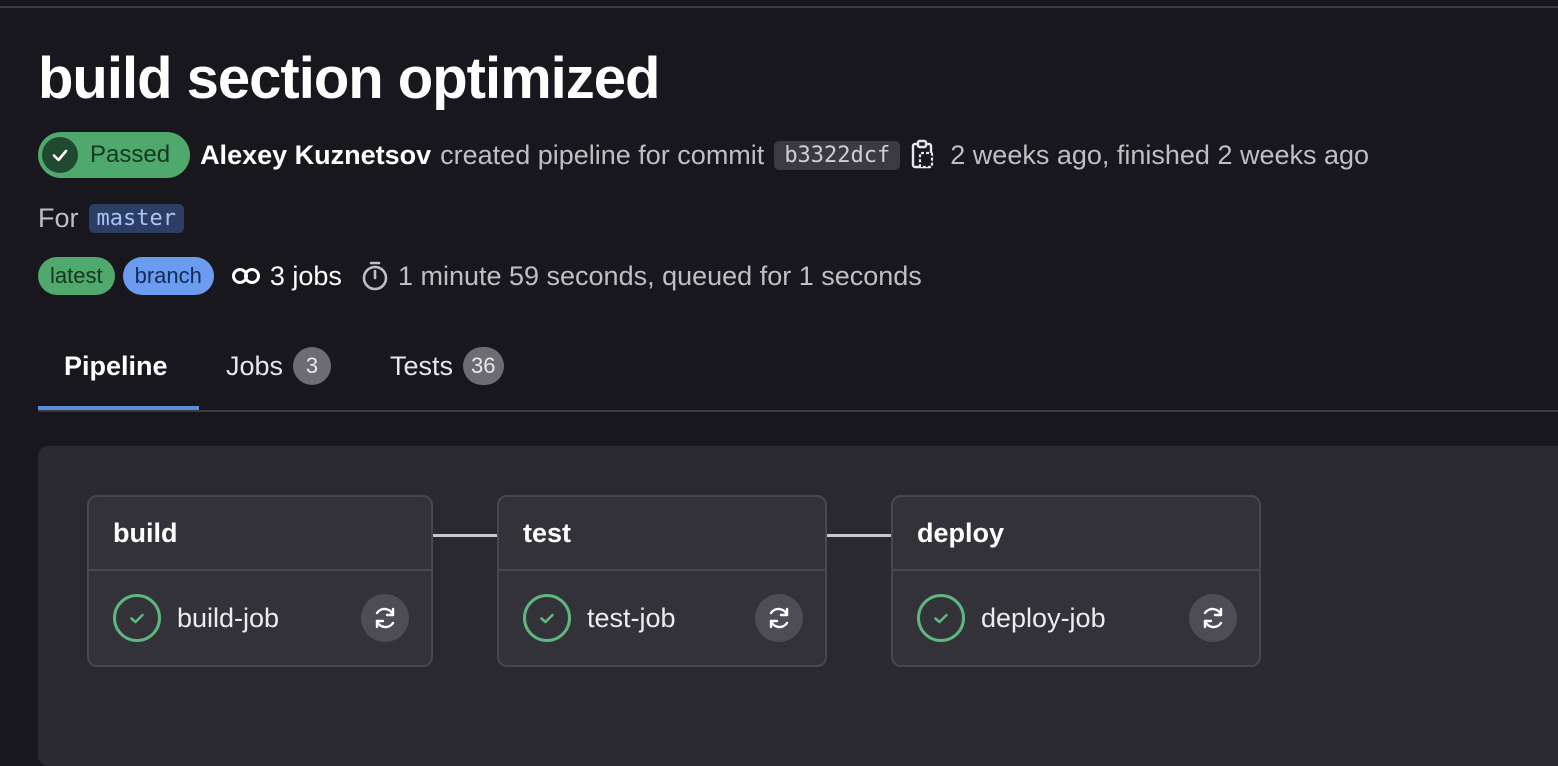  What do you see at coordinates (245, 276) in the screenshot?
I see `link-icon` at bounding box center [245, 276].